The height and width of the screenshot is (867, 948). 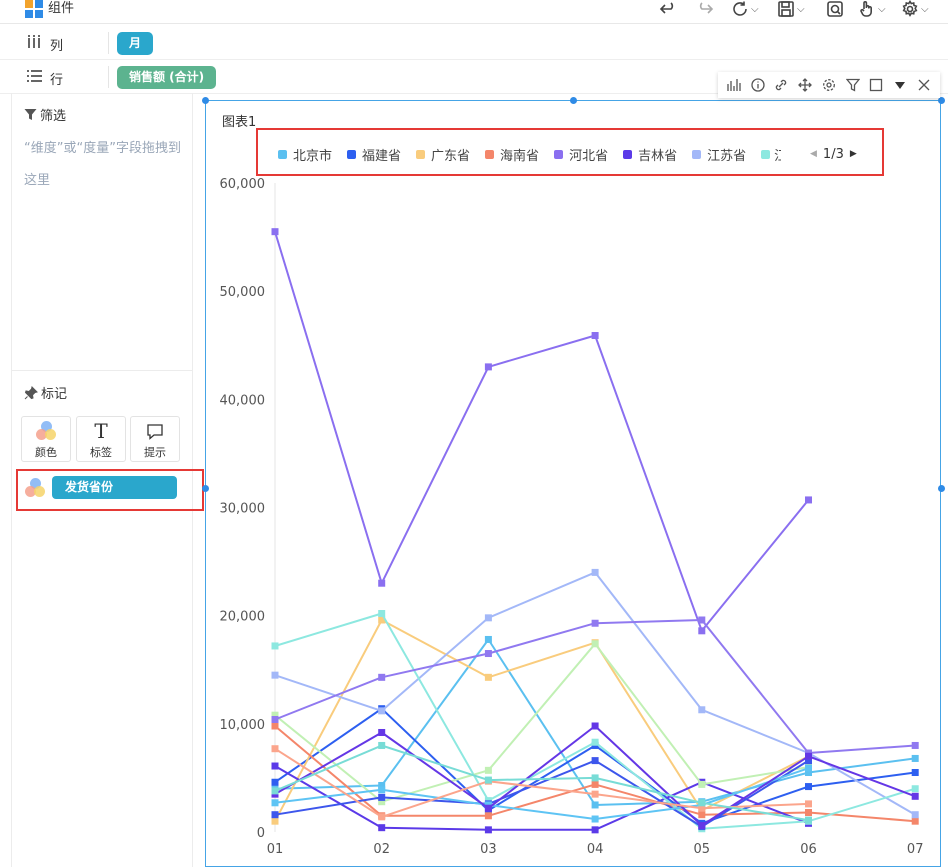 I want to click on y-tick-label: 10,000, so click(x=243, y=725).